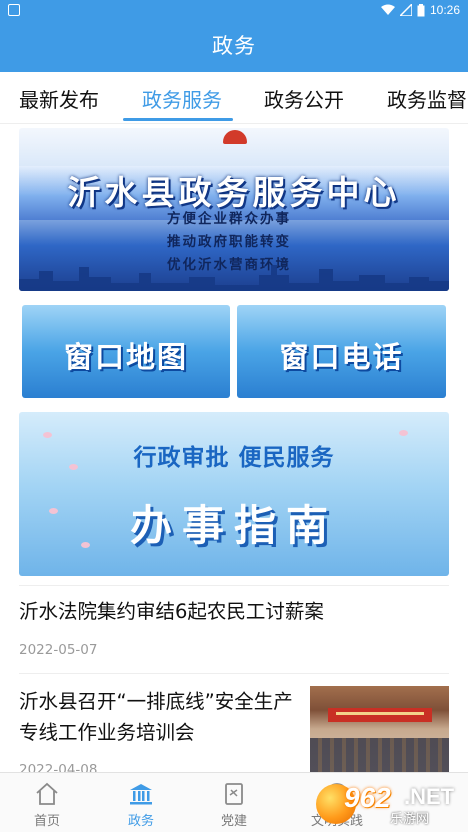  What do you see at coordinates (444, 10) in the screenshot?
I see `status-time: 10:26` at bounding box center [444, 10].